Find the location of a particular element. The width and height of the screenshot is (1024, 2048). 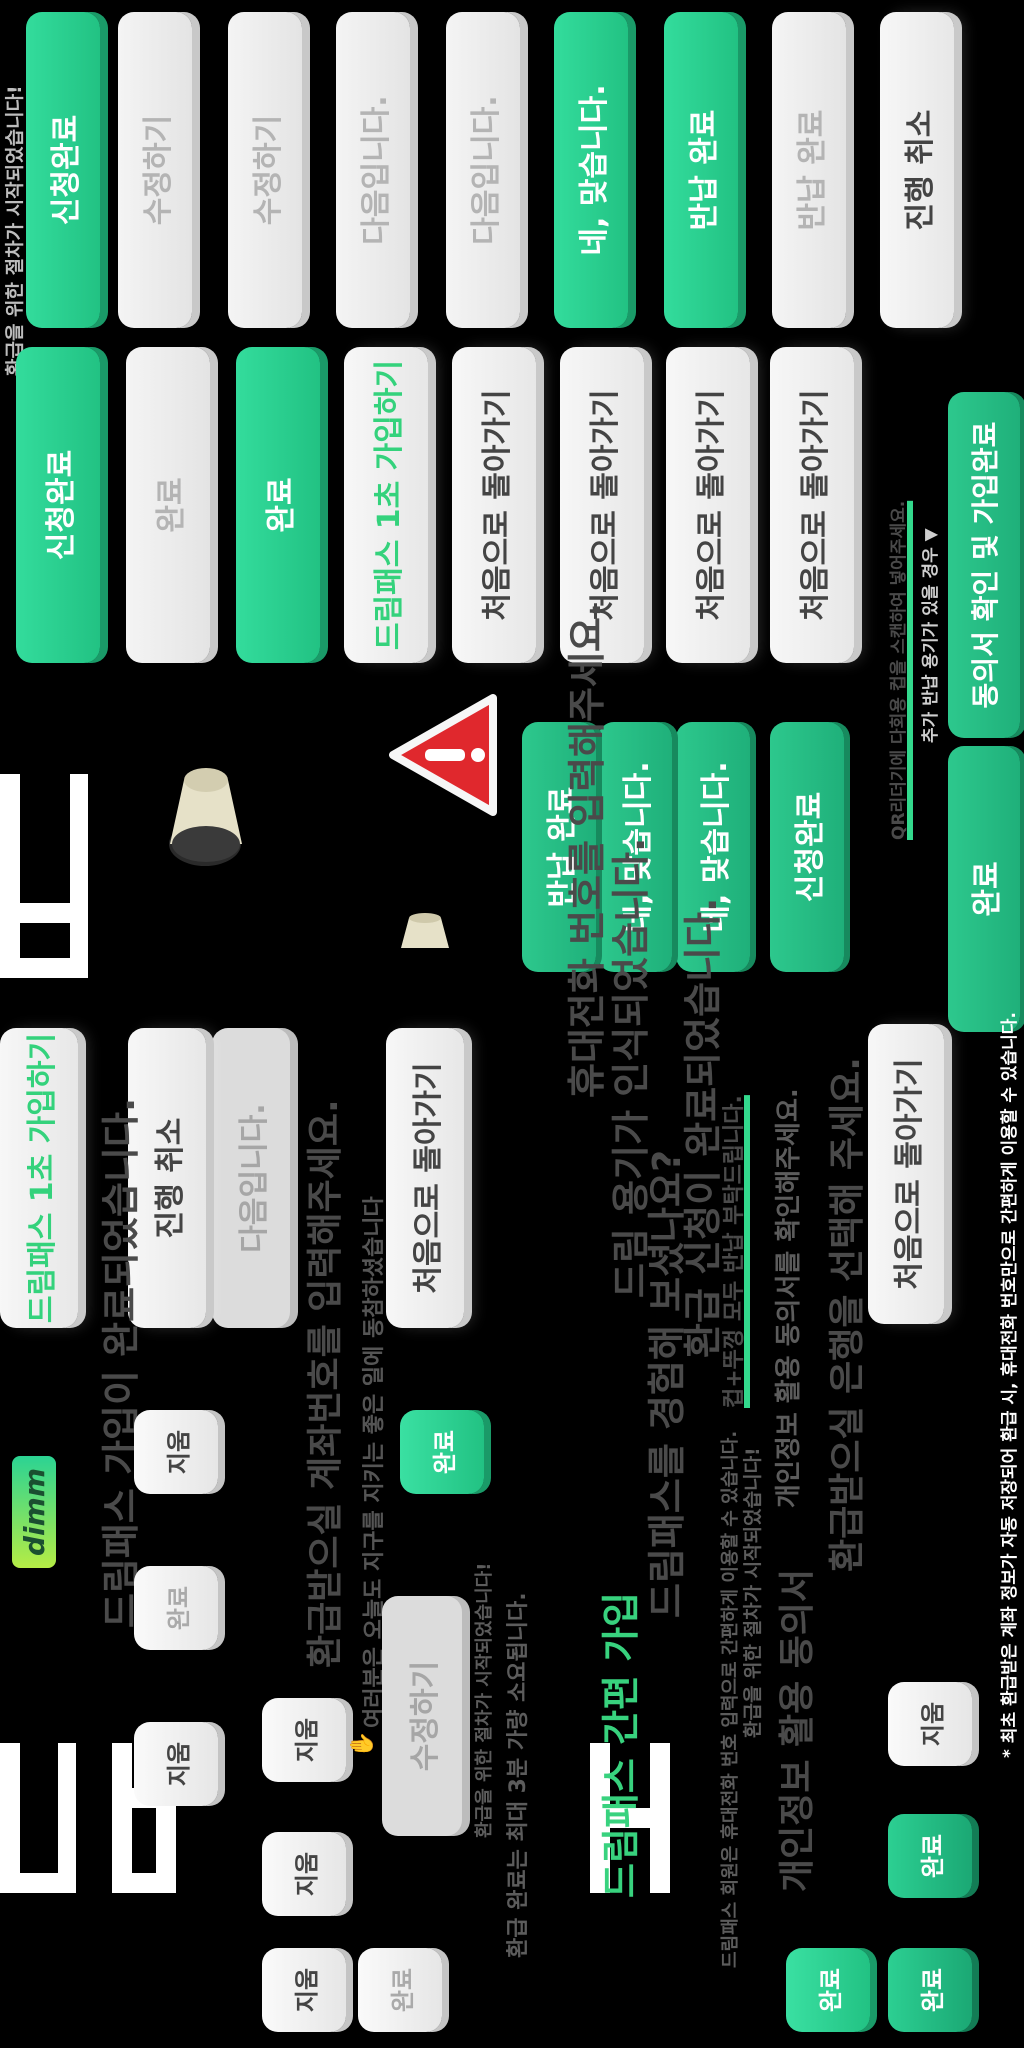

keypad-complete-2: 완료 is located at coordinates (176, 1608).